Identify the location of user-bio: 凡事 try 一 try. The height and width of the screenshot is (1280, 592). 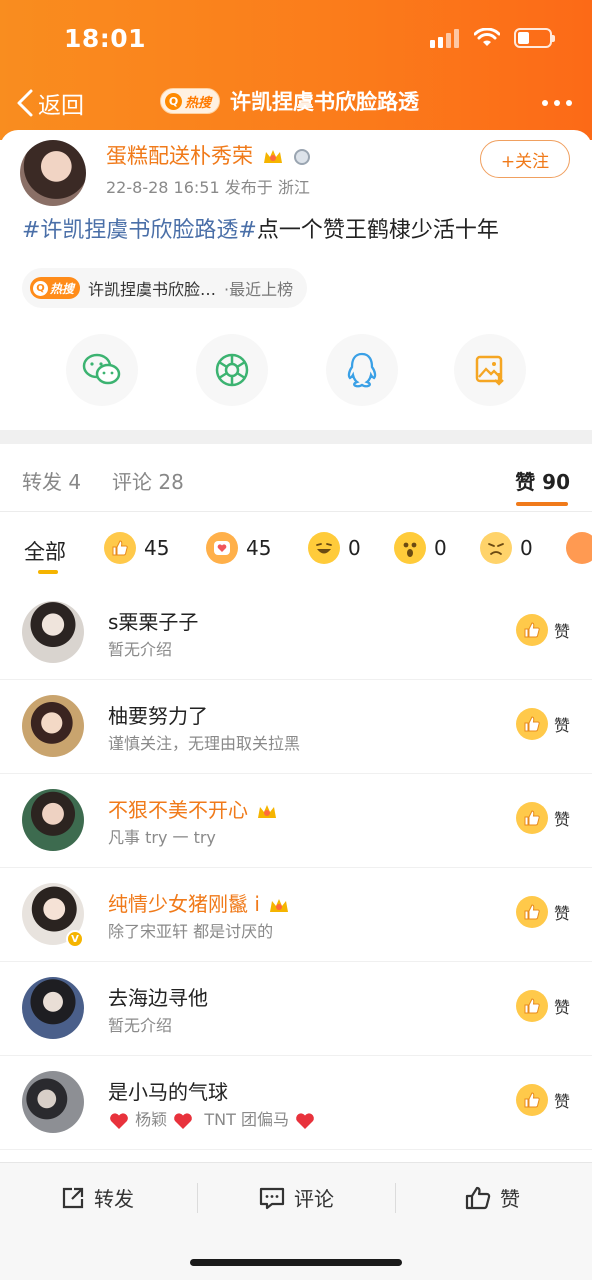
(162, 837).